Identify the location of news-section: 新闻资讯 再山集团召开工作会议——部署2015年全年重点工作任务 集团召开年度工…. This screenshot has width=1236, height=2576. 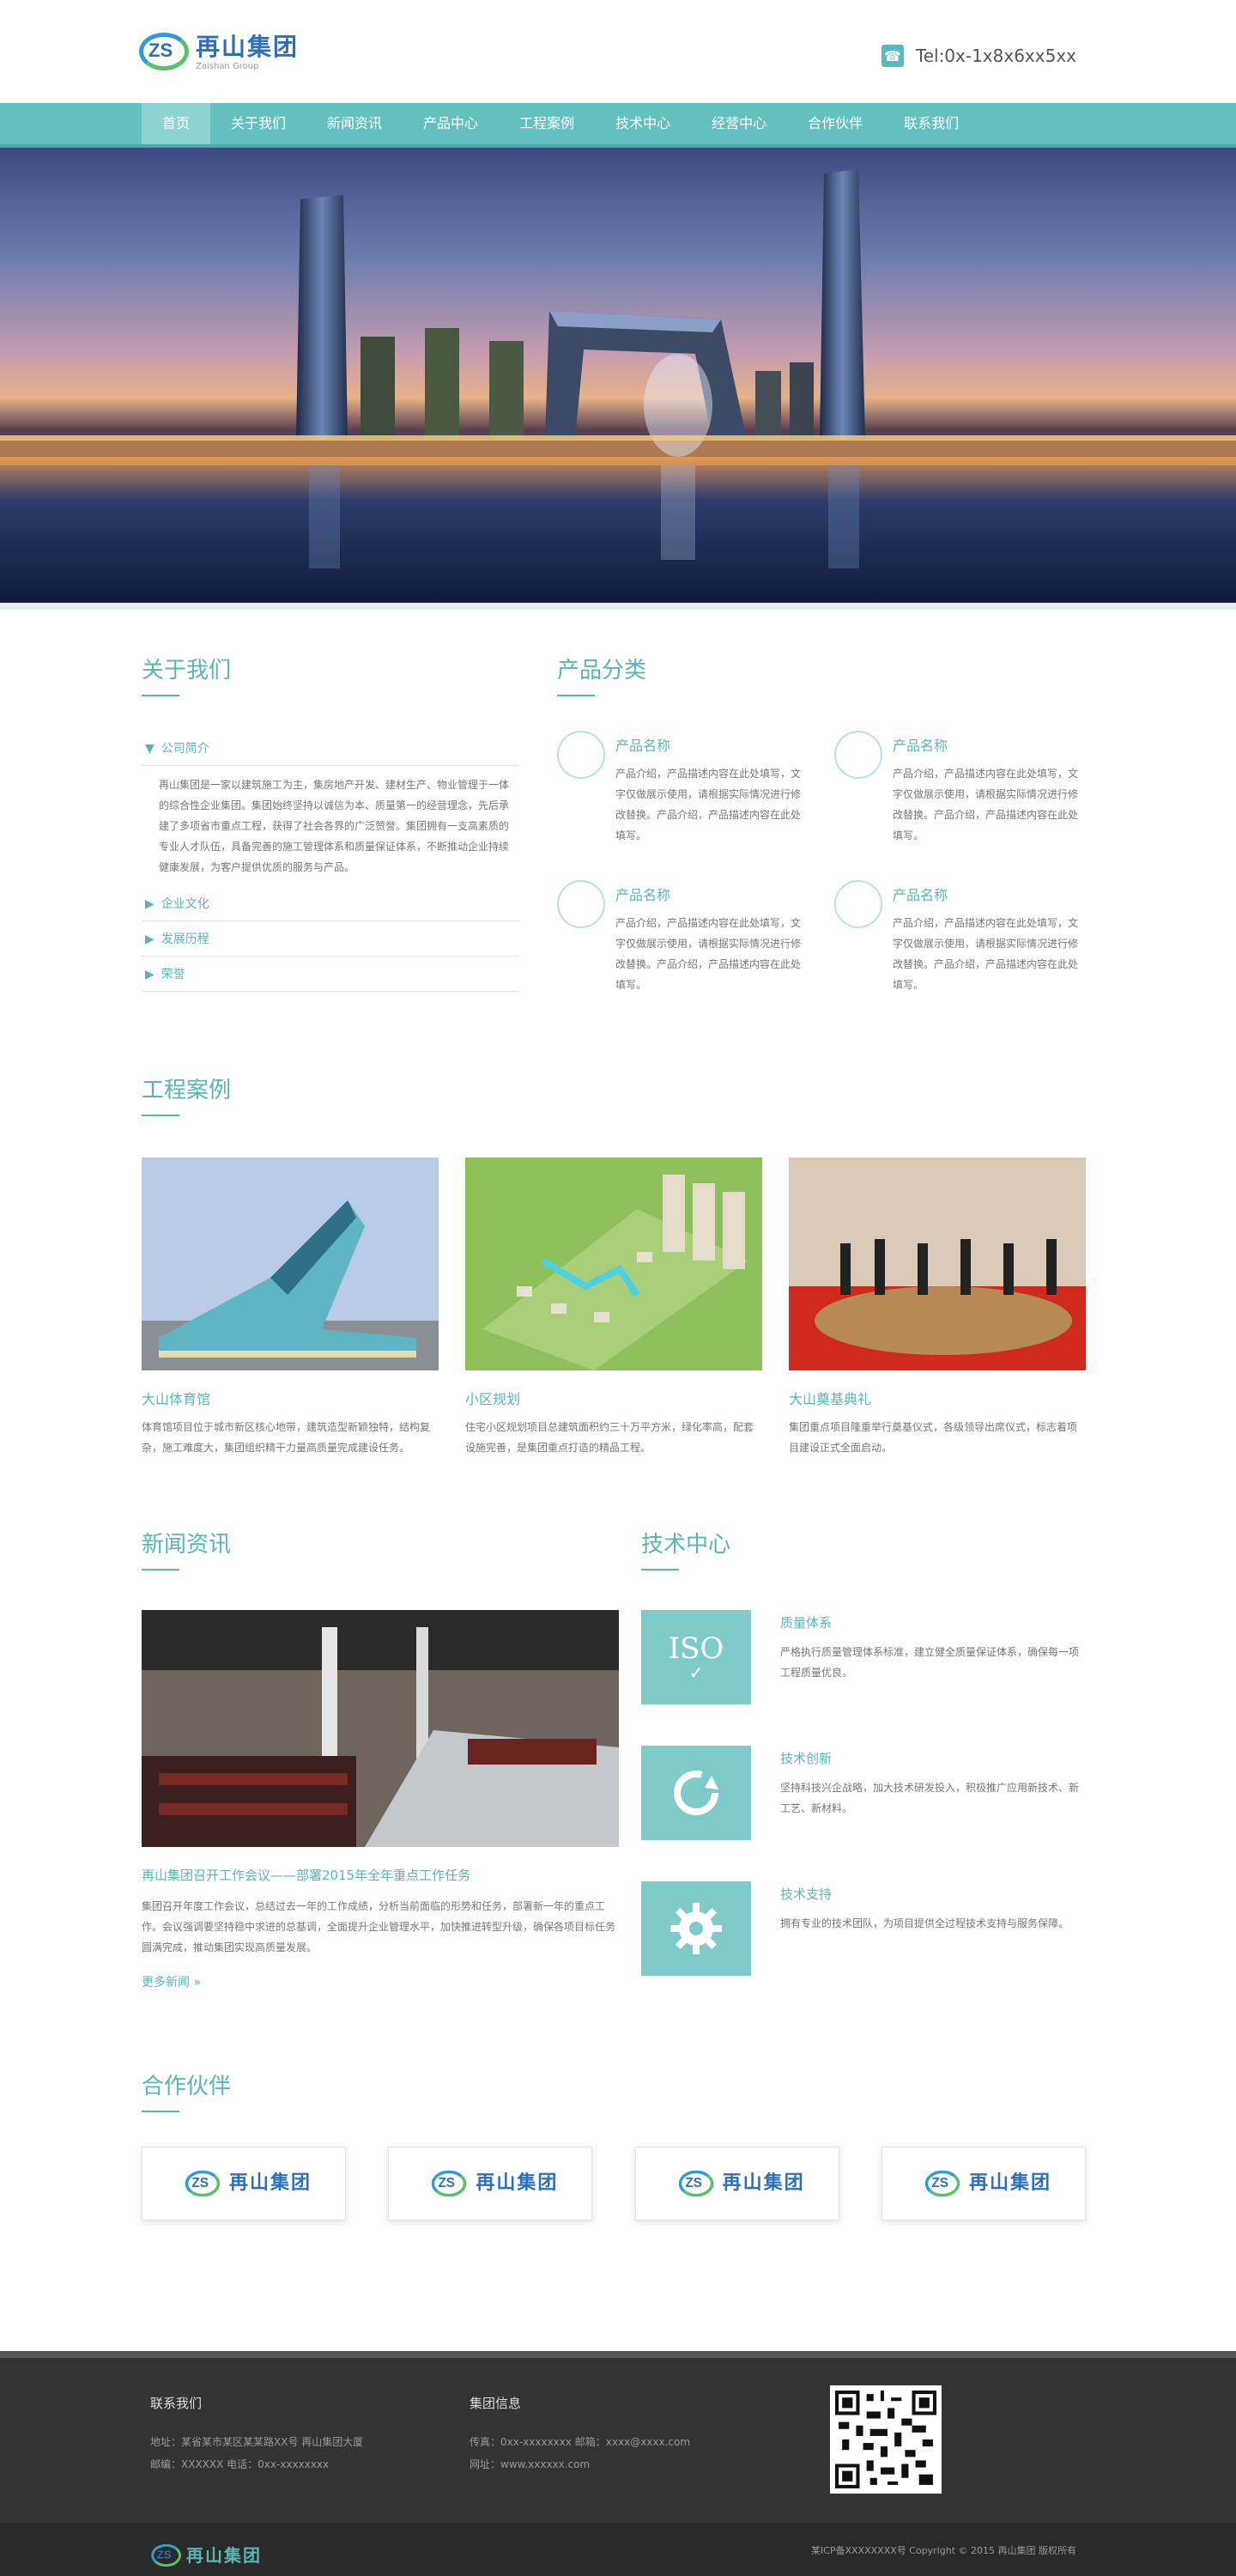
(380, 1772).